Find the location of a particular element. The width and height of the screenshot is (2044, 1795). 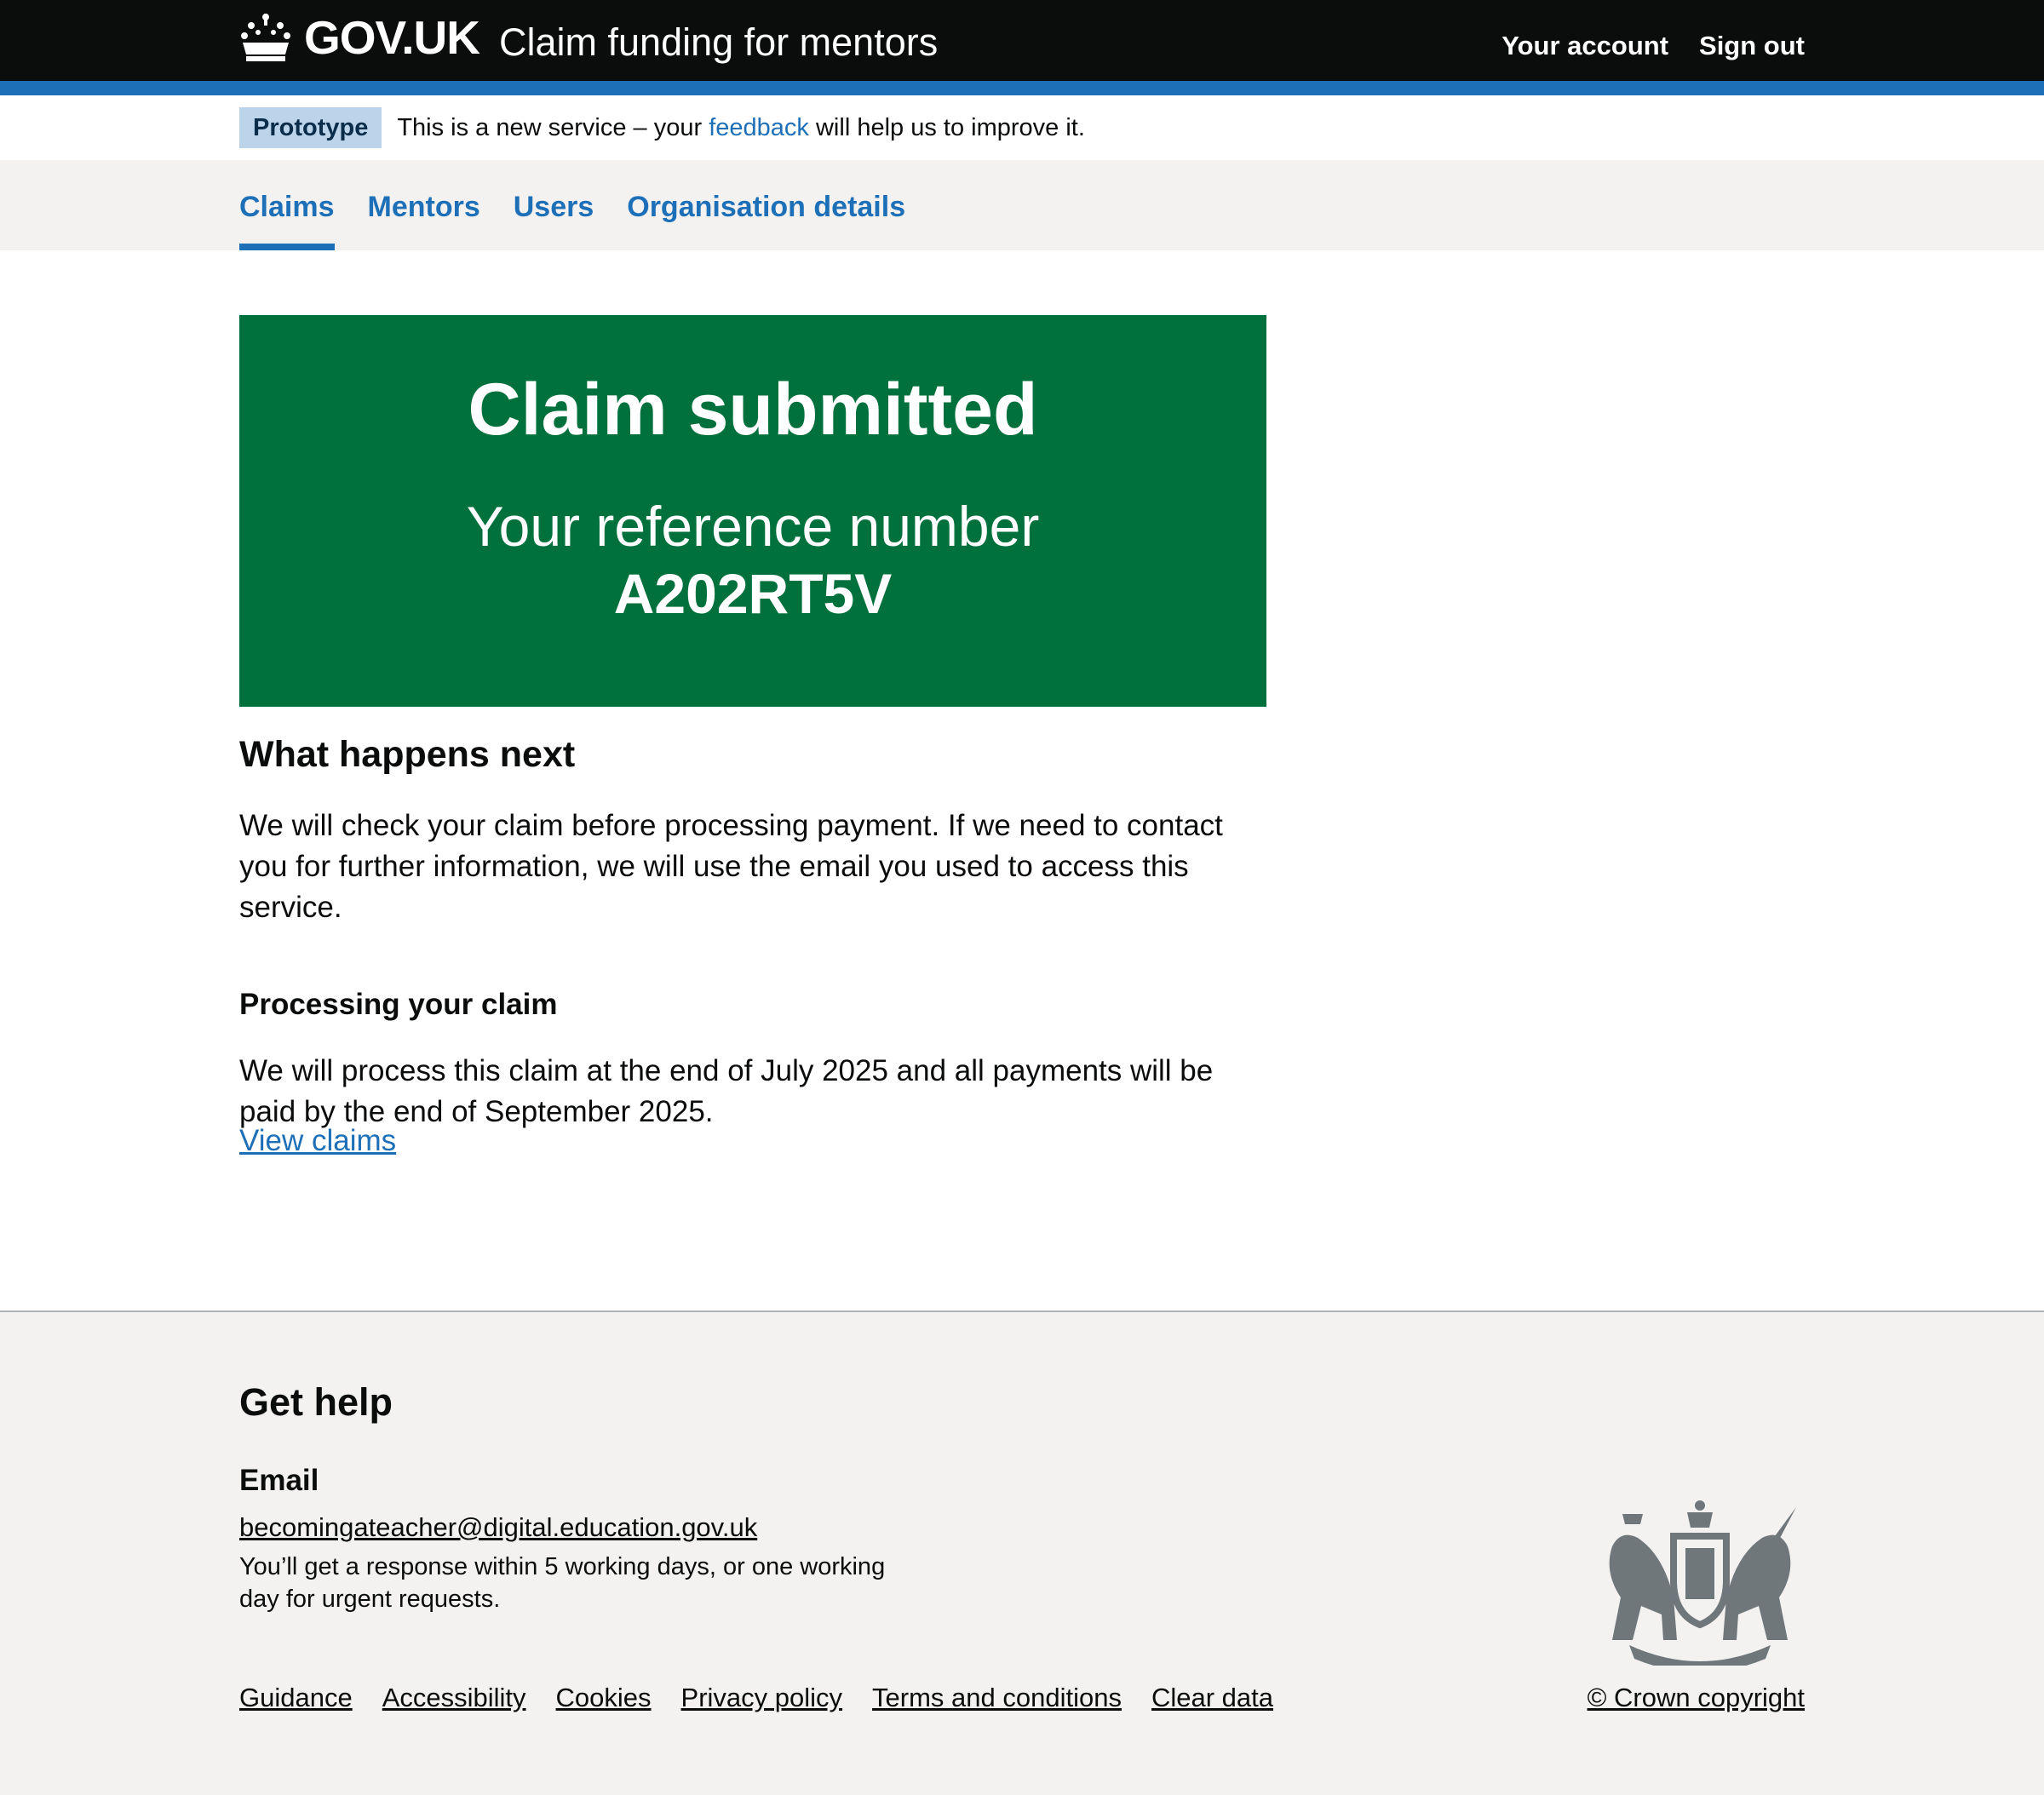

processing-claim-heading: Processing your claim is located at coordinates (398, 1005).